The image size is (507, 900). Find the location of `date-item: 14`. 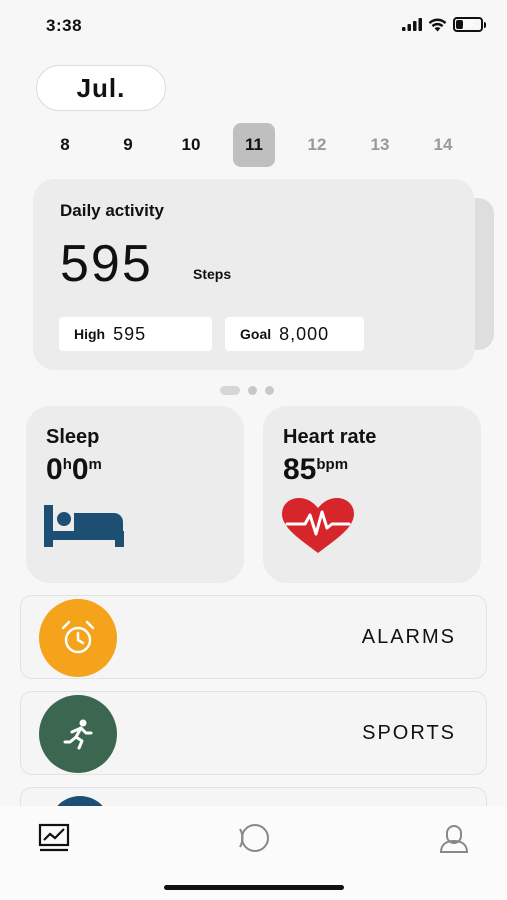

date-item: 14 is located at coordinates (443, 145).